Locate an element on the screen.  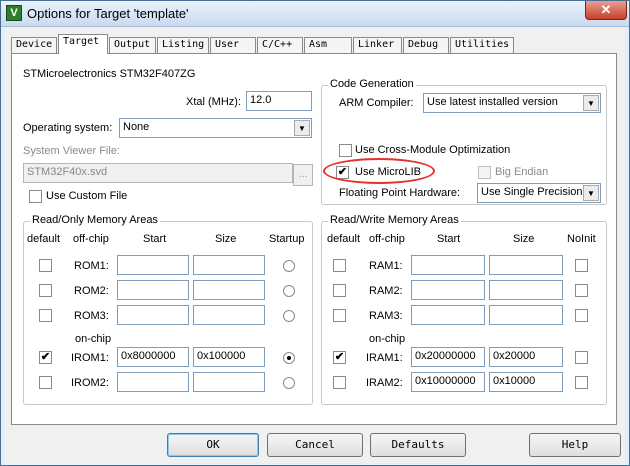
rom1-label: ROM1: is located at coordinates (91, 266).